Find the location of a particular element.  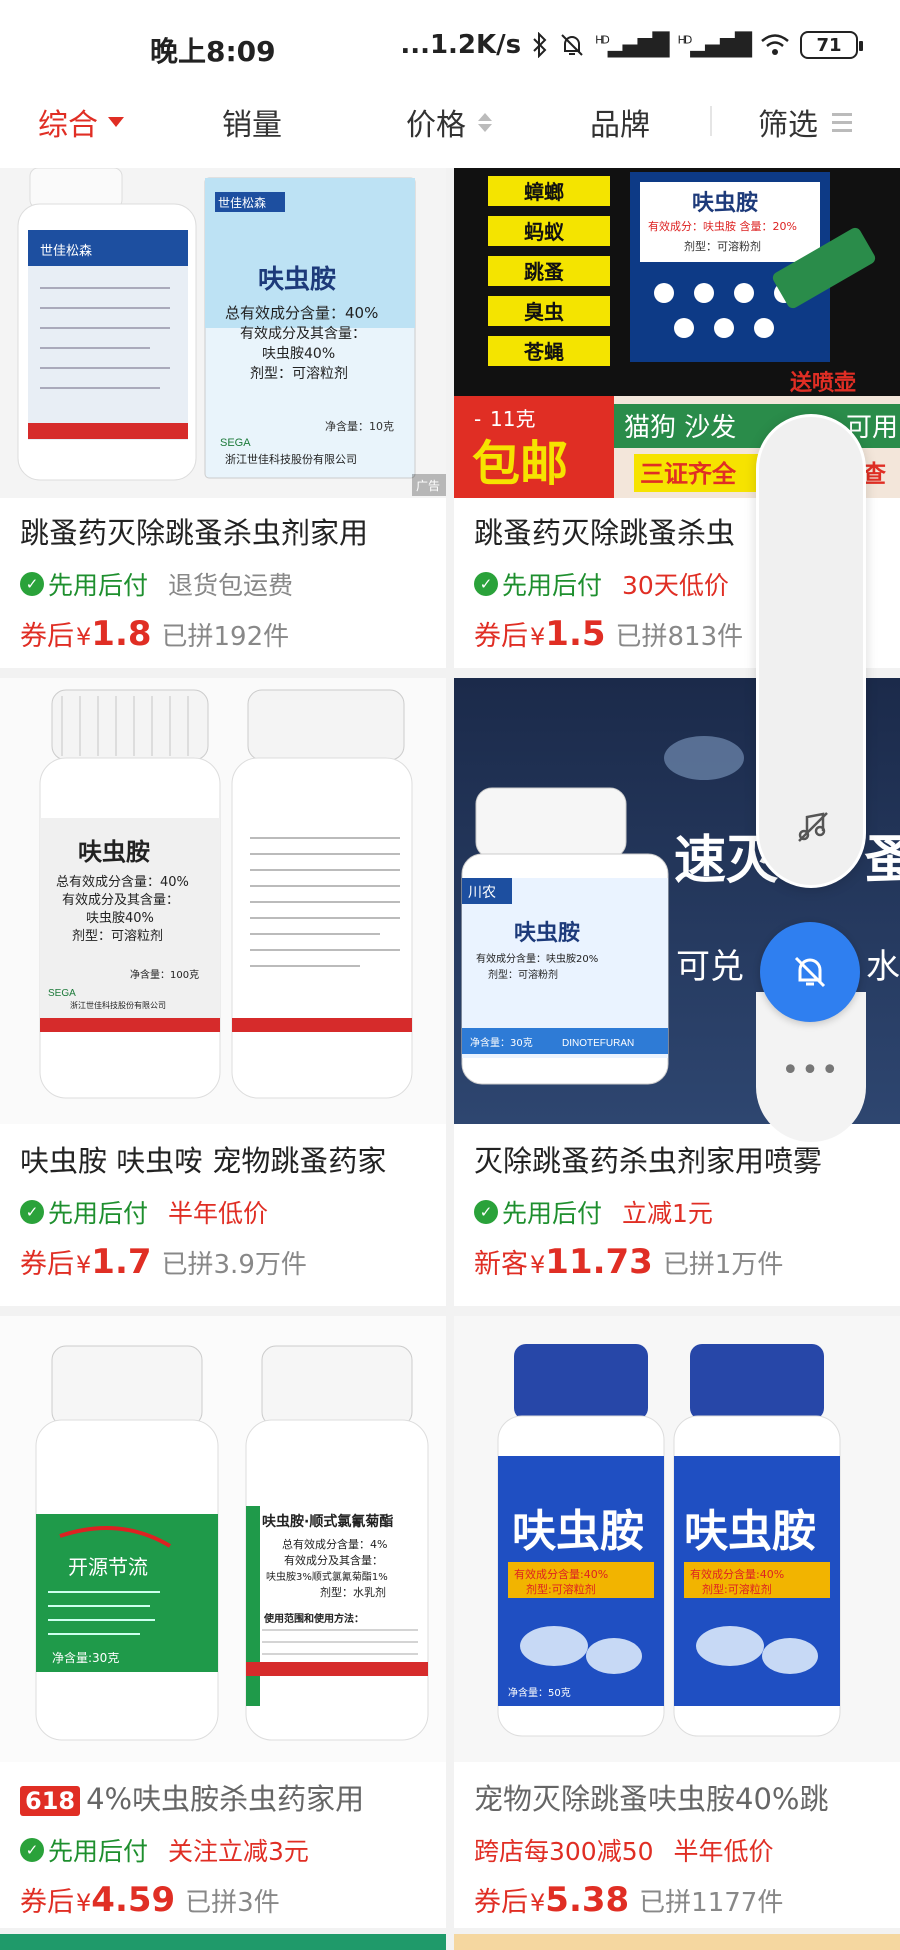

svg-text: 呋虫胺3%顺式氯氰菊酯1% is located at coordinates (327, 1576).